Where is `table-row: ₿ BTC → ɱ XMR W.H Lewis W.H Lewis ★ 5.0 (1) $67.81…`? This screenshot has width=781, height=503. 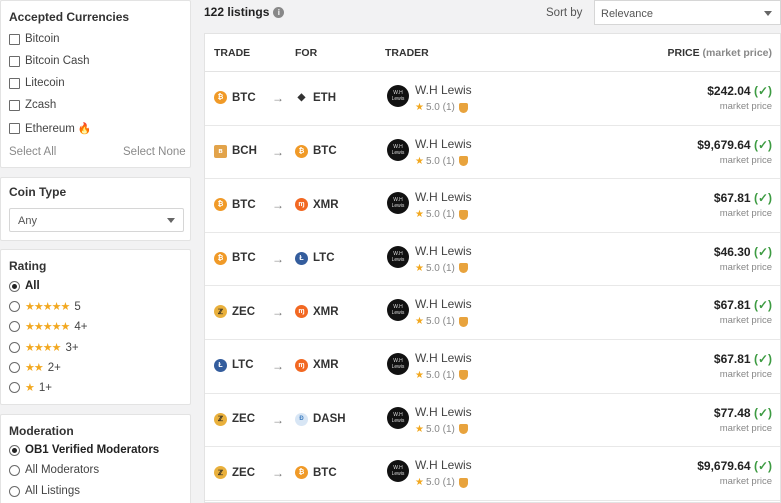 table-row: ₿ BTC → ɱ XMR W.H Lewis W.H Lewis ★ 5.0 (1) $67.81… is located at coordinates (492, 206).